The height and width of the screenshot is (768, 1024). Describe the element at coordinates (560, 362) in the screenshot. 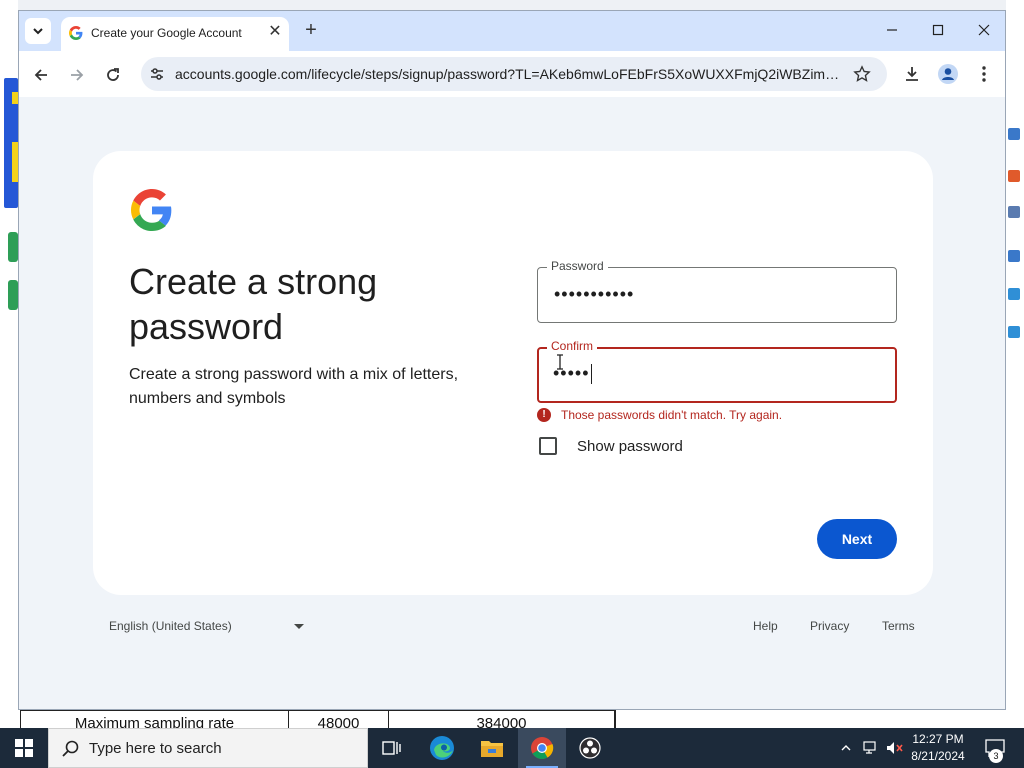

I see `text-cursor-icon` at that location.